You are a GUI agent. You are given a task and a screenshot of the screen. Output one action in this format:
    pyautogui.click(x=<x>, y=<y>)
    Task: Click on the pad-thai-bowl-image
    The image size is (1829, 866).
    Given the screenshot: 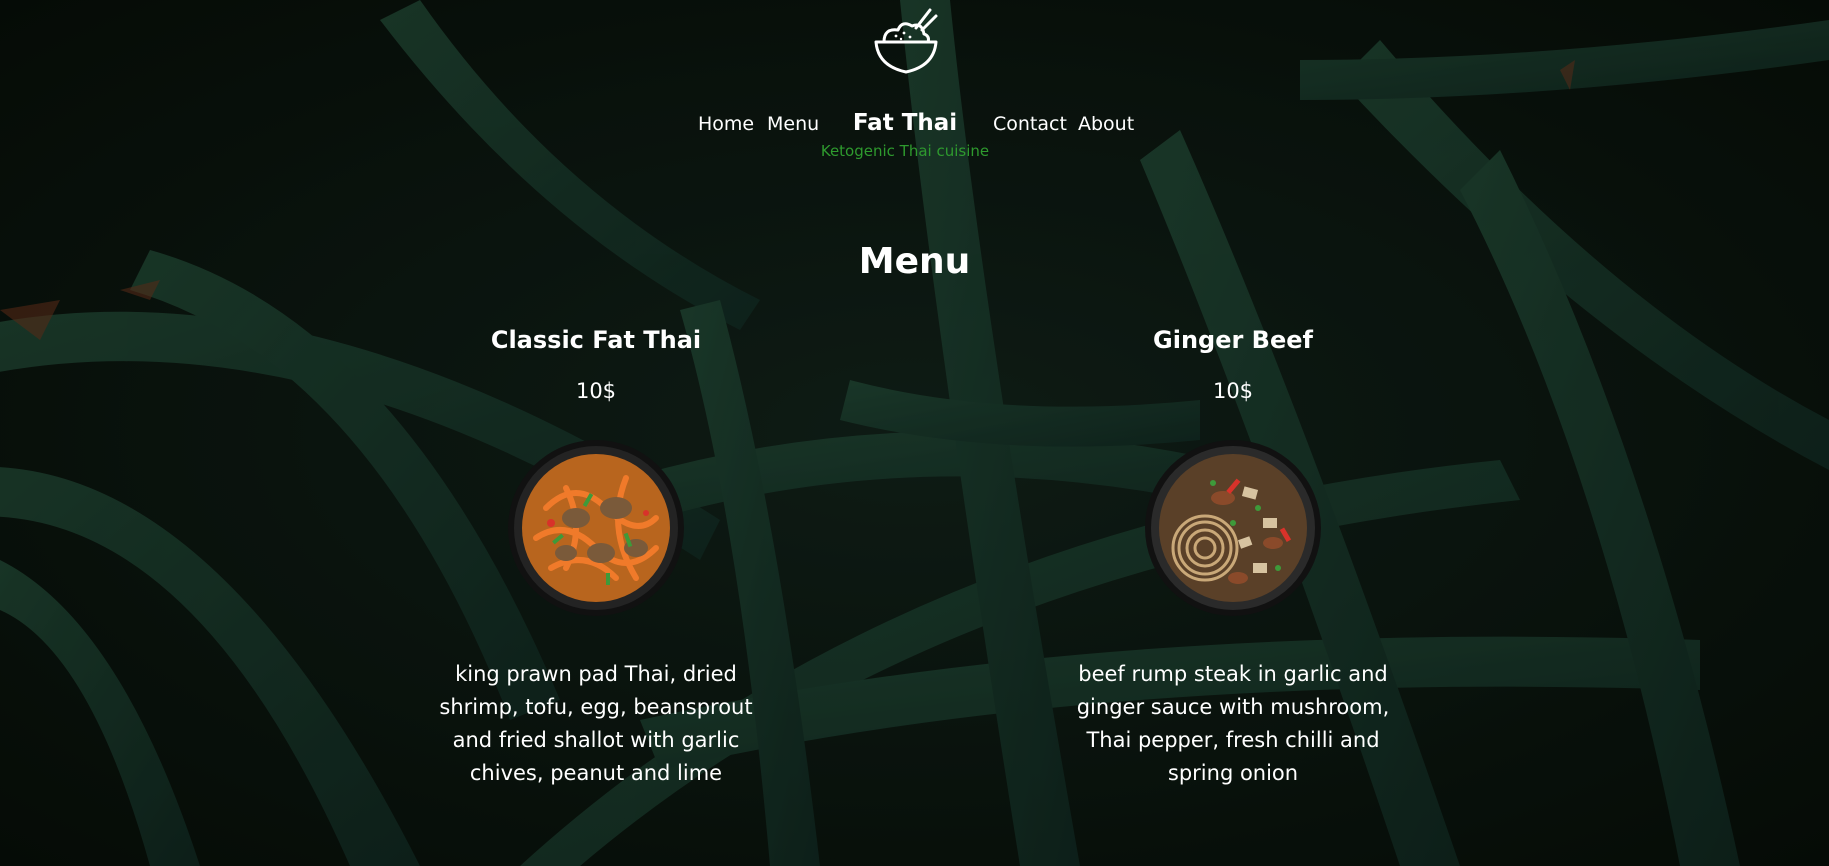 What is the action you would take?
    pyautogui.click(x=596, y=528)
    